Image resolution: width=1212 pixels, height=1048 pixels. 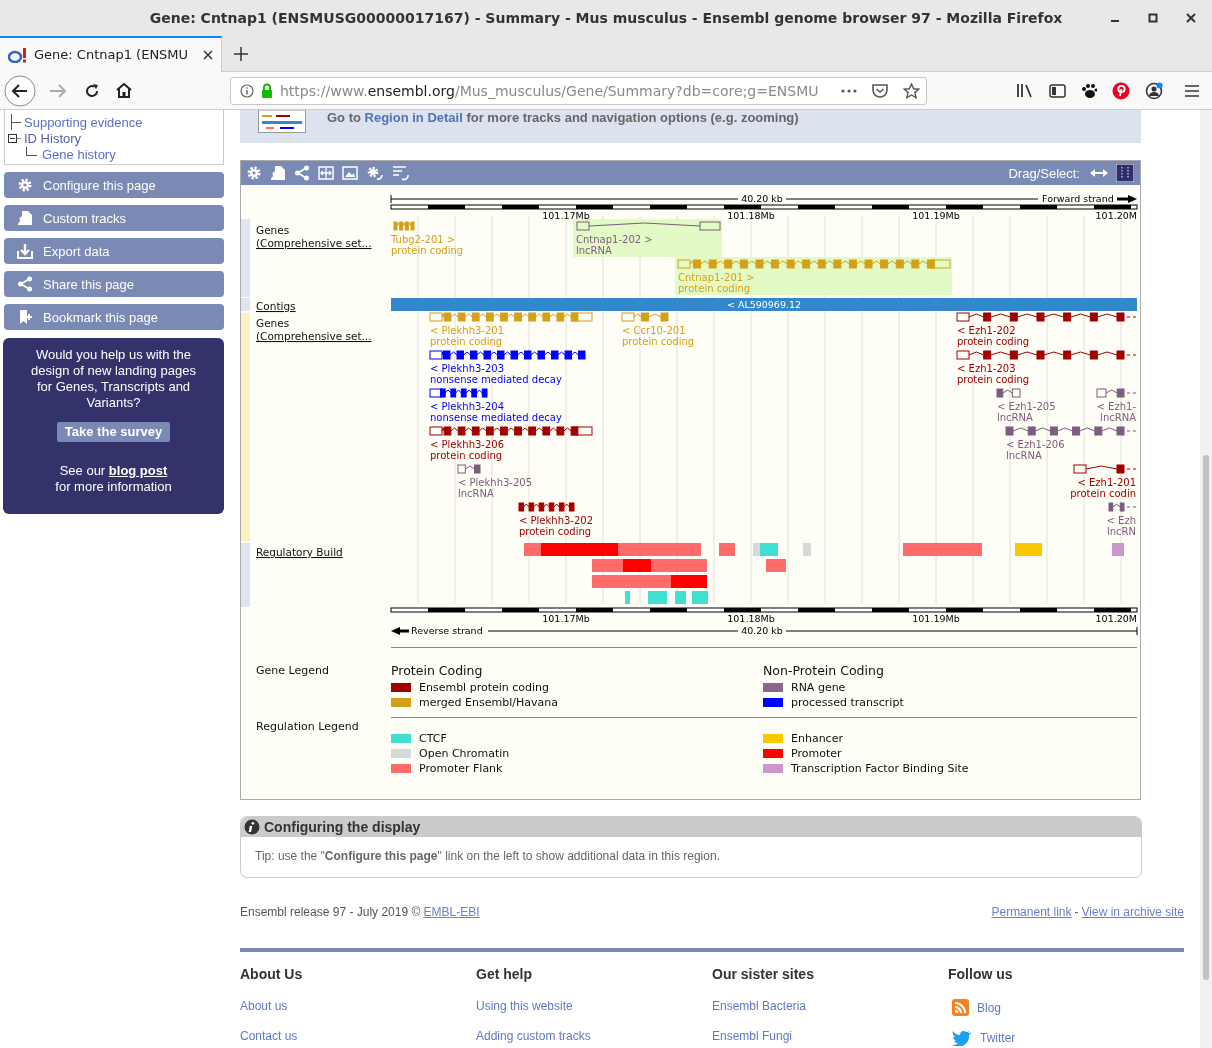 What do you see at coordinates (1206, 717) in the screenshot?
I see `scrollbar-thumb` at bounding box center [1206, 717].